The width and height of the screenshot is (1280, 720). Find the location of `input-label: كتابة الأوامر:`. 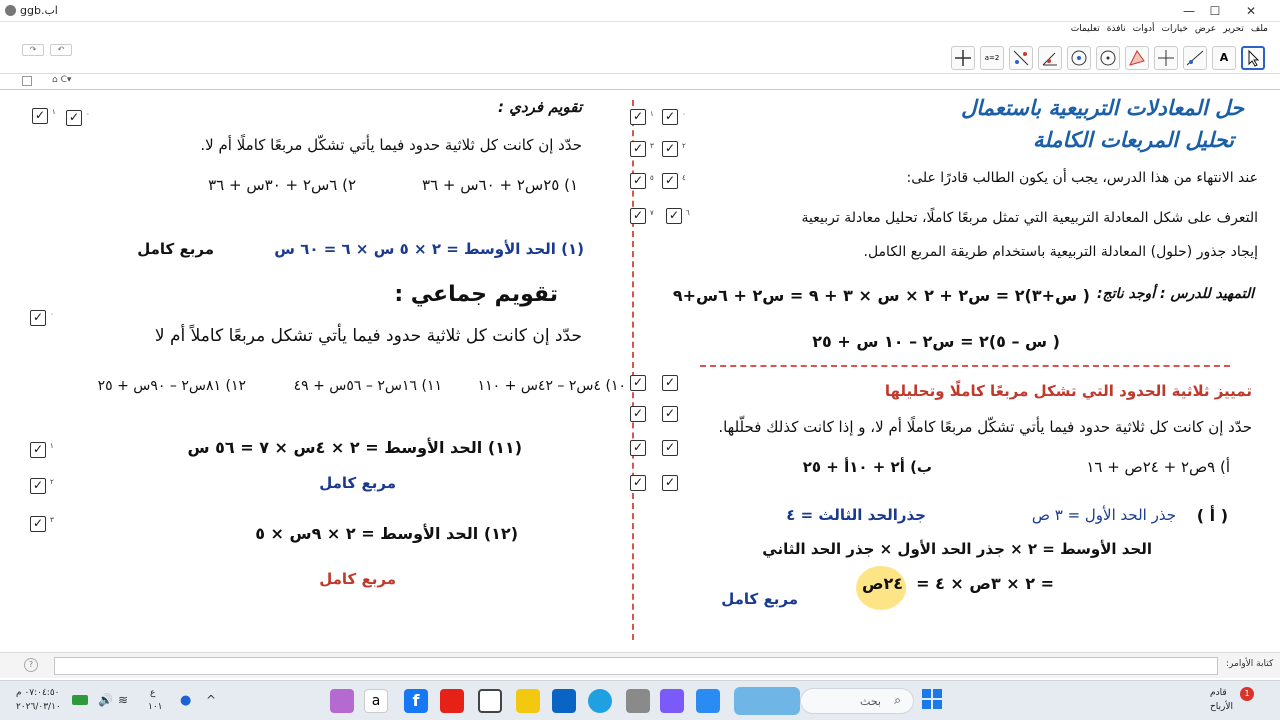

input-label: كتابة الأوامر: is located at coordinates (1250, 664).